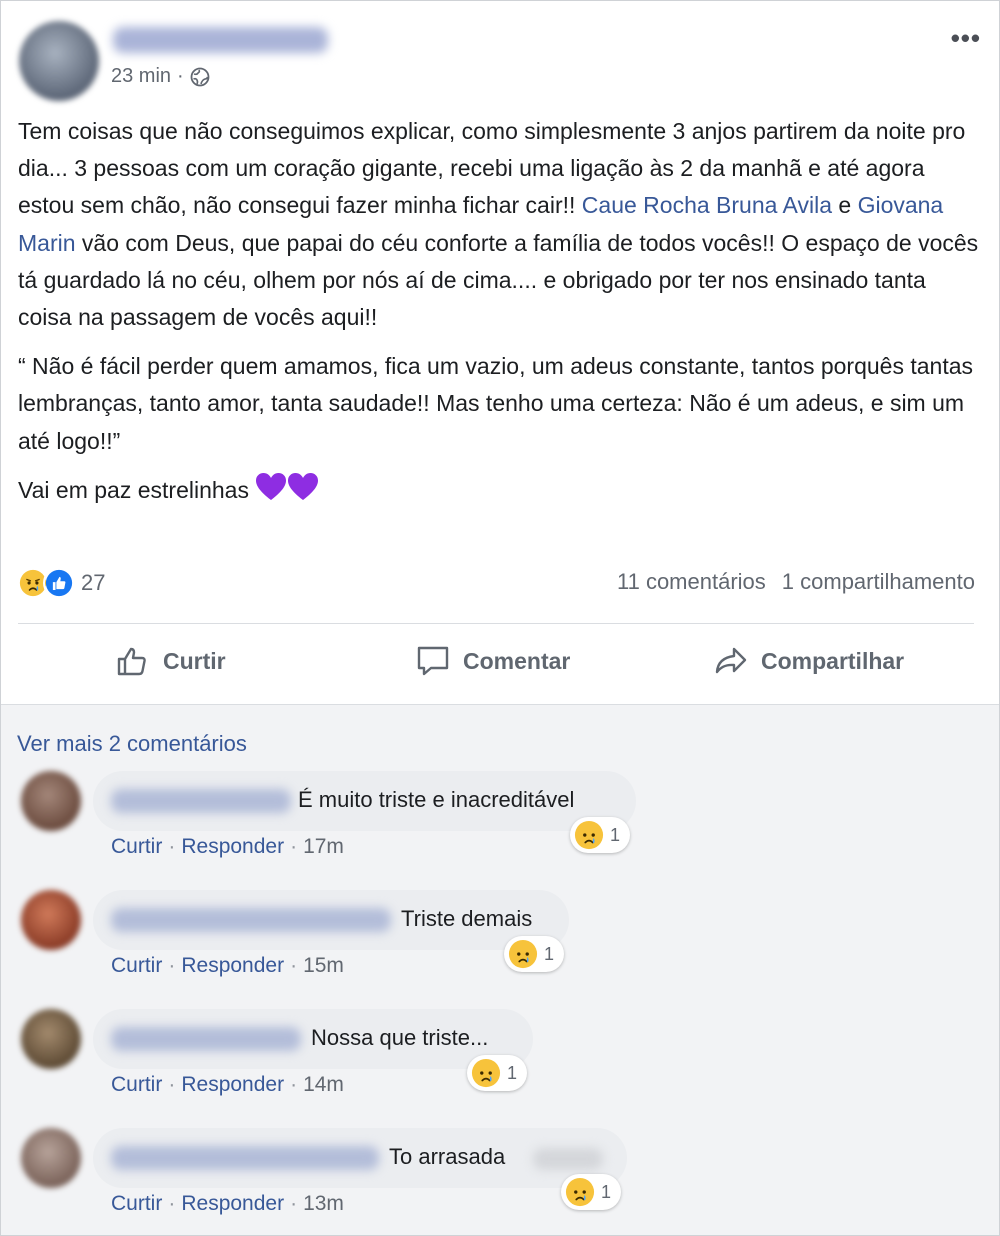 The width and height of the screenshot is (1000, 1236). Describe the element at coordinates (878, 582) in the screenshot. I see `shares-count-link: 1 compartilhamento` at that location.